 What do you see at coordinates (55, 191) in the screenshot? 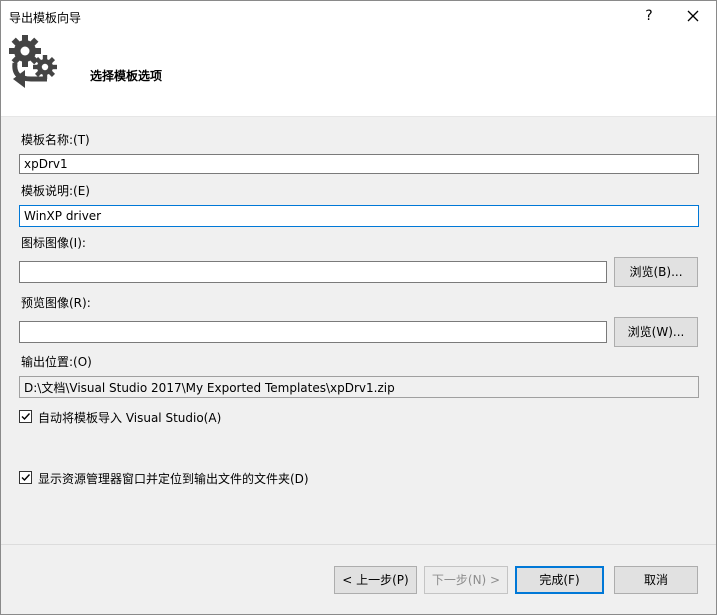
I see `template-description-label: 模板说明:(E)` at bounding box center [55, 191].